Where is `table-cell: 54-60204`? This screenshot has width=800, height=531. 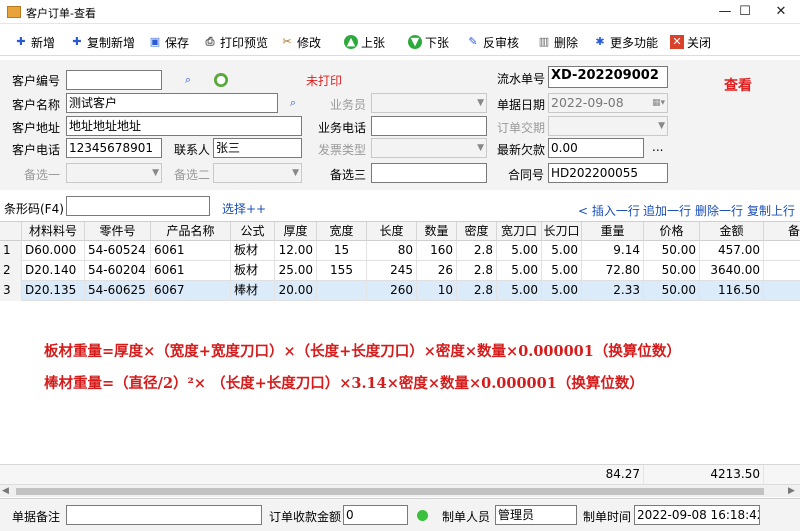
table-cell: 54-60204 is located at coordinates (118, 271).